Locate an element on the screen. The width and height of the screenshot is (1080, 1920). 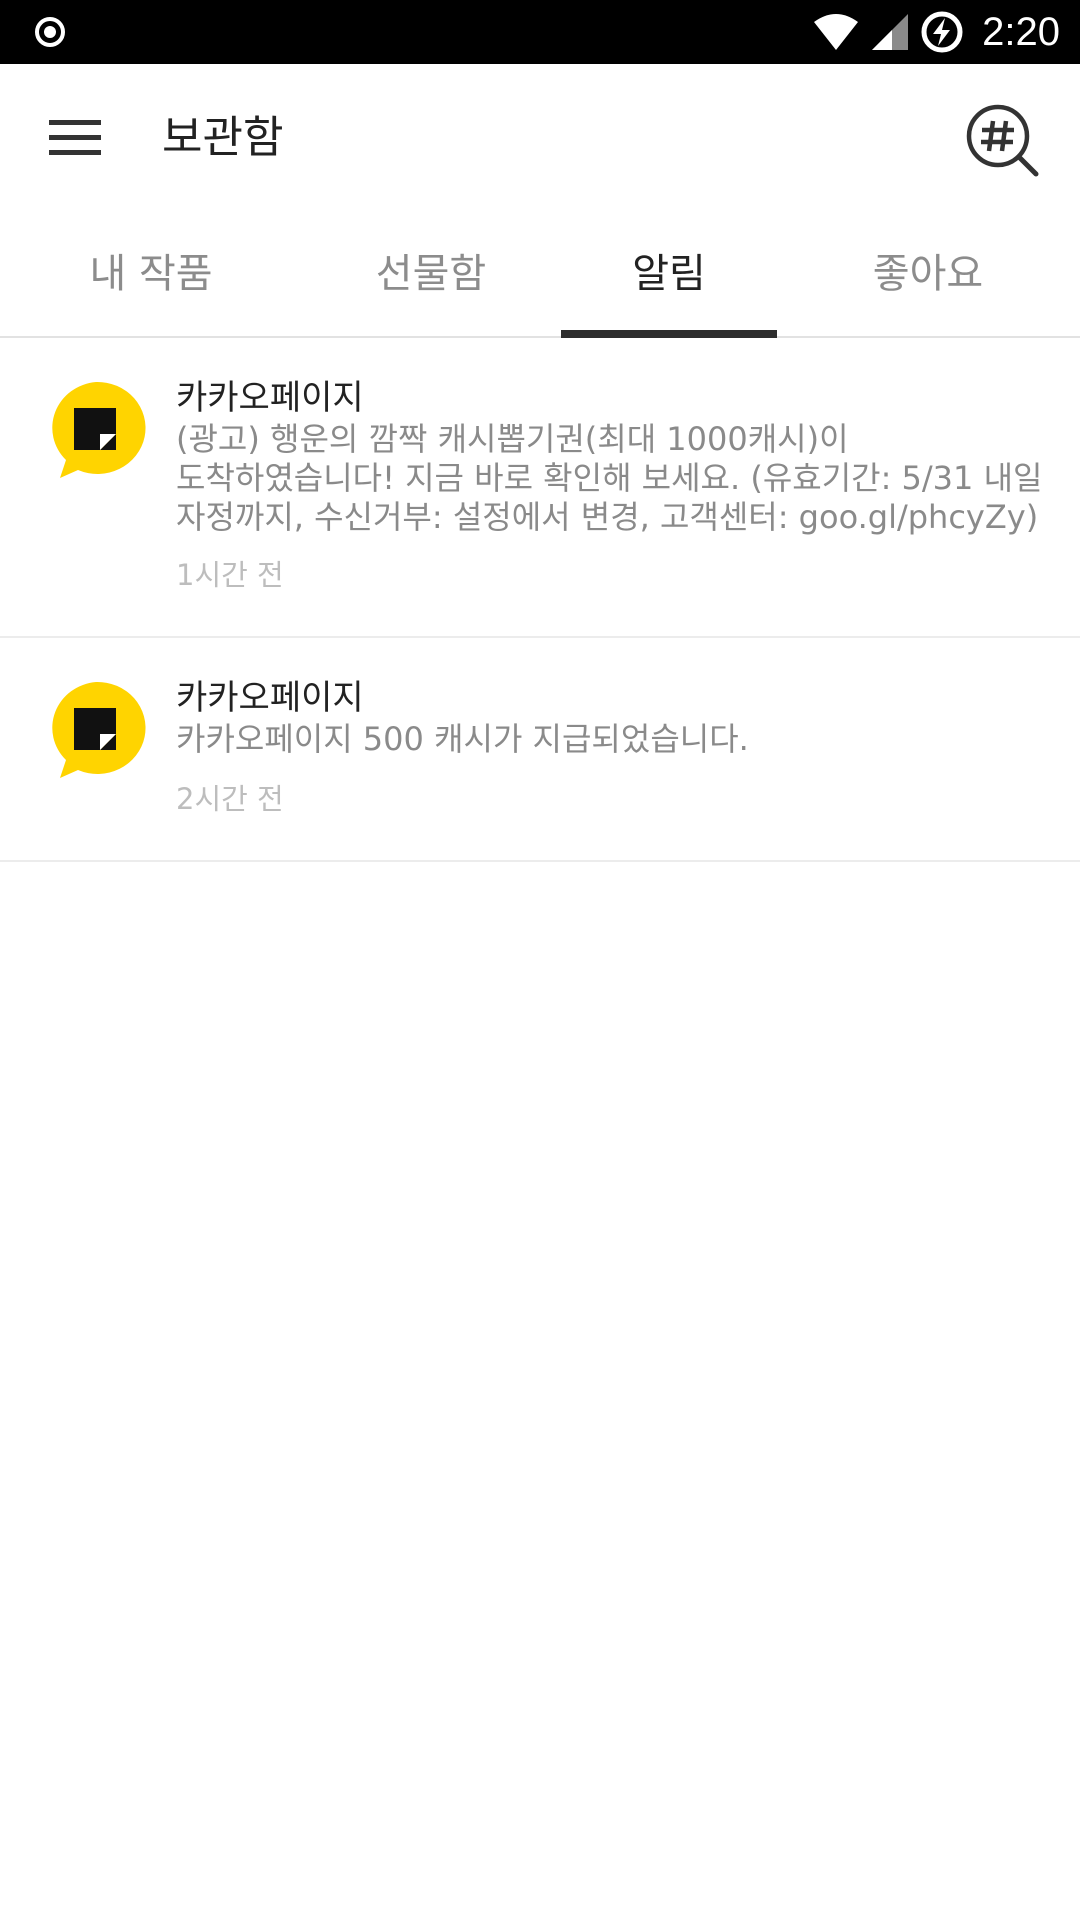
signal-icon is located at coordinates (890, 32).